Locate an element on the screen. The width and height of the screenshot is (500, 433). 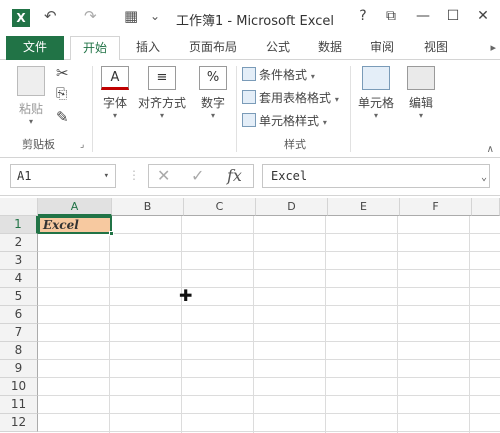
row-header-9: 9 is located at coordinates (19, 369).